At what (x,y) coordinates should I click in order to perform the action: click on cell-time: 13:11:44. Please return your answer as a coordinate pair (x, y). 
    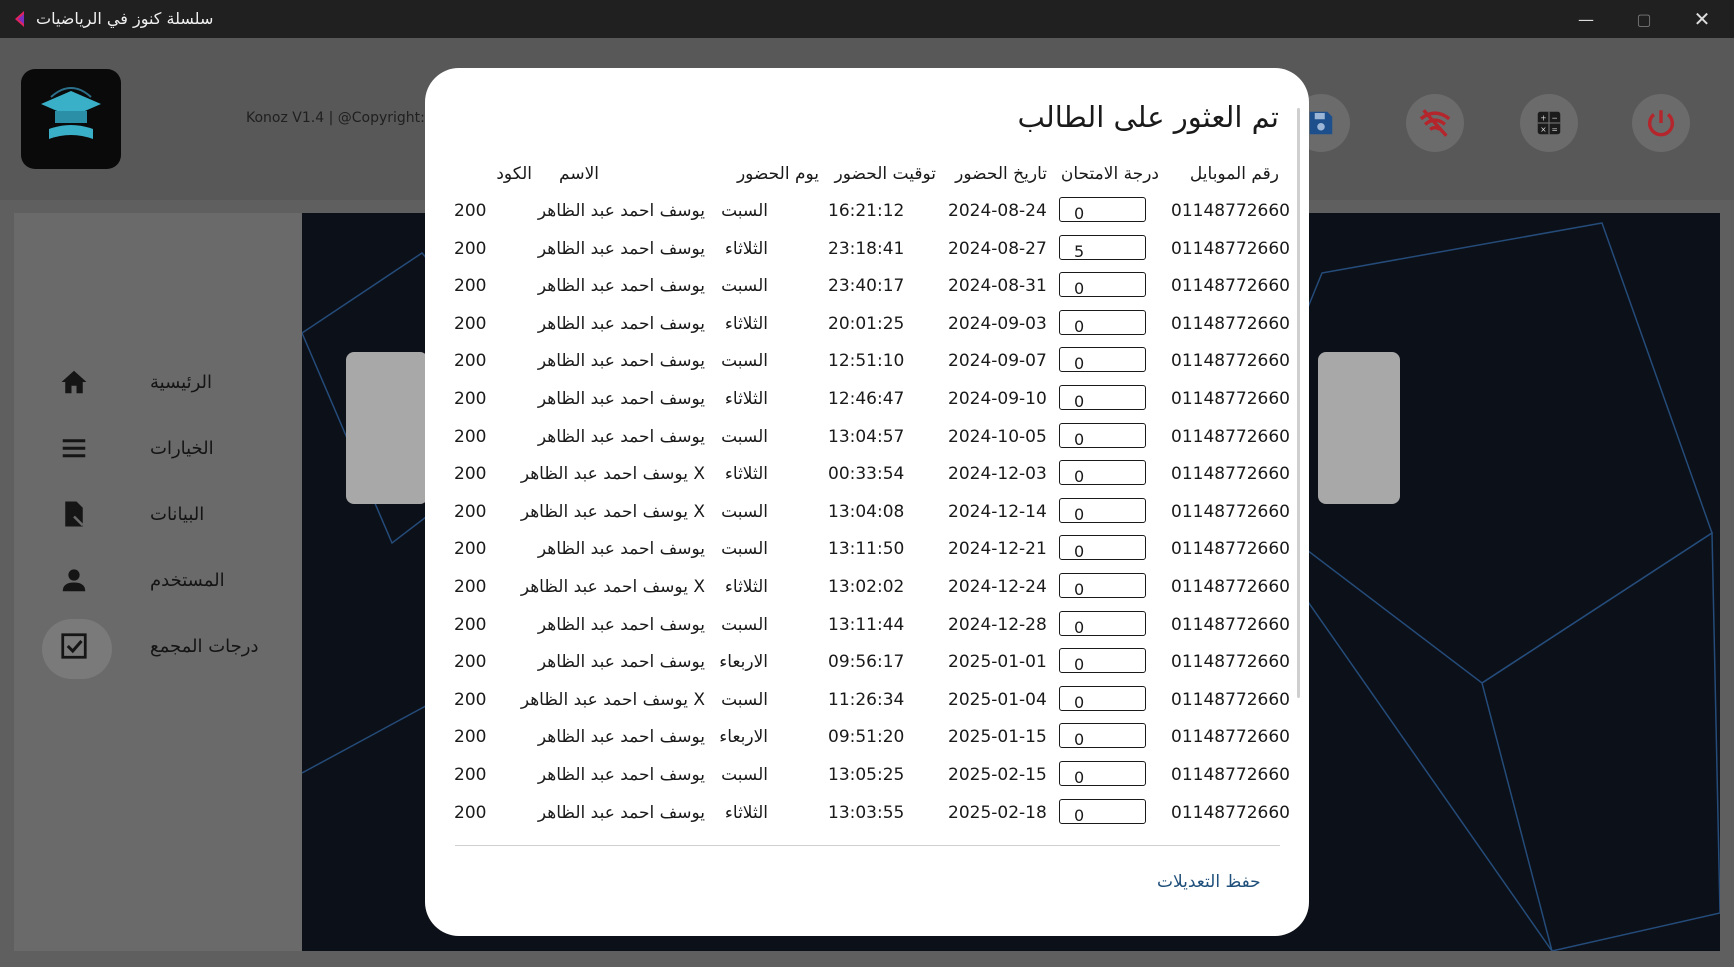
    Looking at the image, I should click on (866, 624).